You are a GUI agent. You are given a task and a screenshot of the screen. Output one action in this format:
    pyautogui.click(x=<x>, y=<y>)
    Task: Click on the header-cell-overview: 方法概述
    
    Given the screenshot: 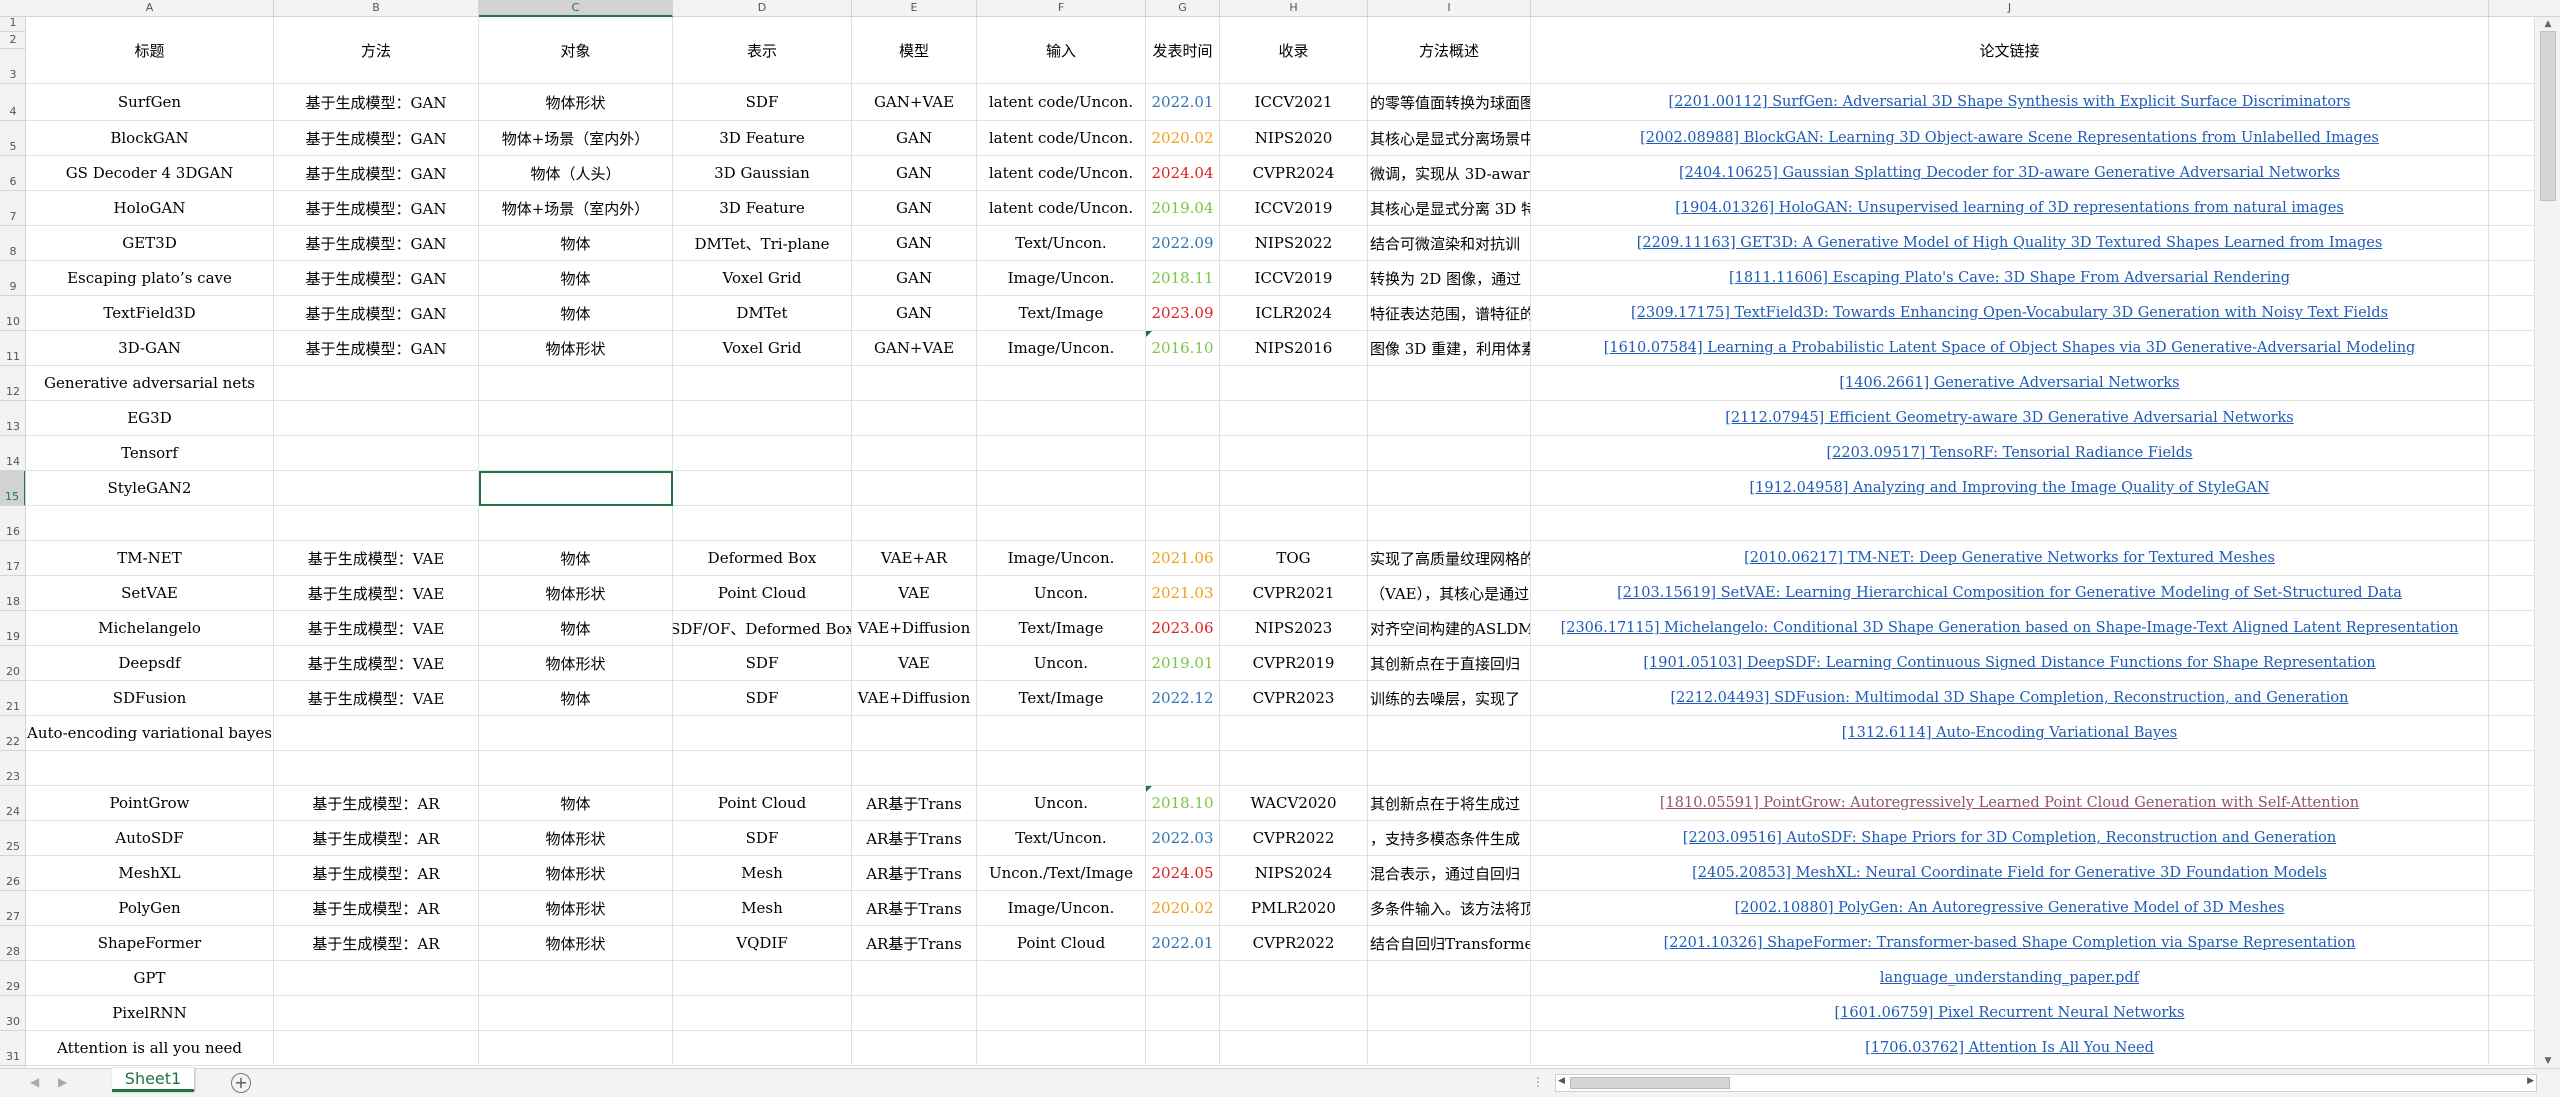 What is the action you would take?
    pyautogui.click(x=1449, y=50)
    